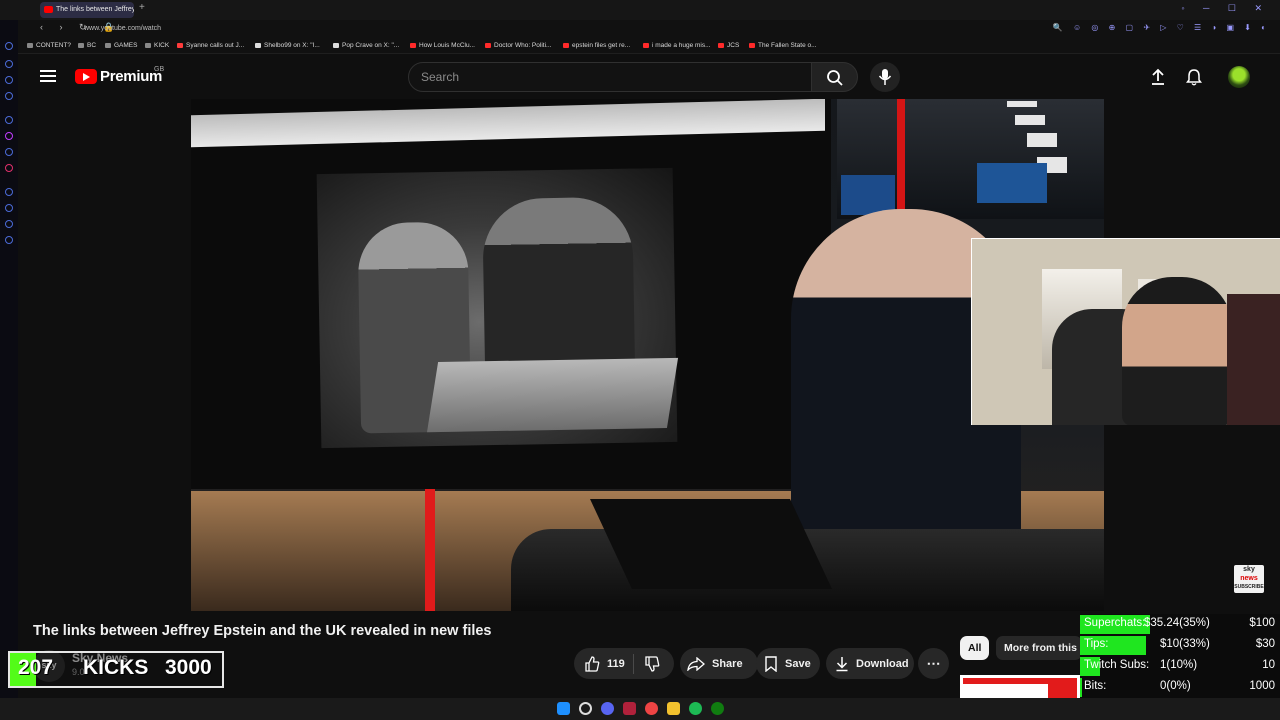 The image size is (1280, 720). What do you see at coordinates (49, 45) in the screenshot?
I see `bookmark-item: CONTENT?` at bounding box center [49, 45].